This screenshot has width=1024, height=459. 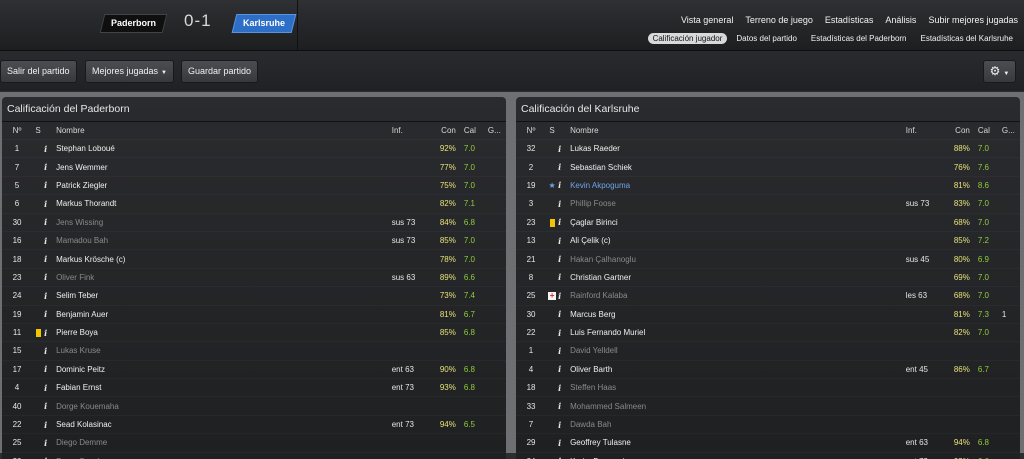 I want to click on player-name: Jens Wemmer, so click(x=224, y=167).